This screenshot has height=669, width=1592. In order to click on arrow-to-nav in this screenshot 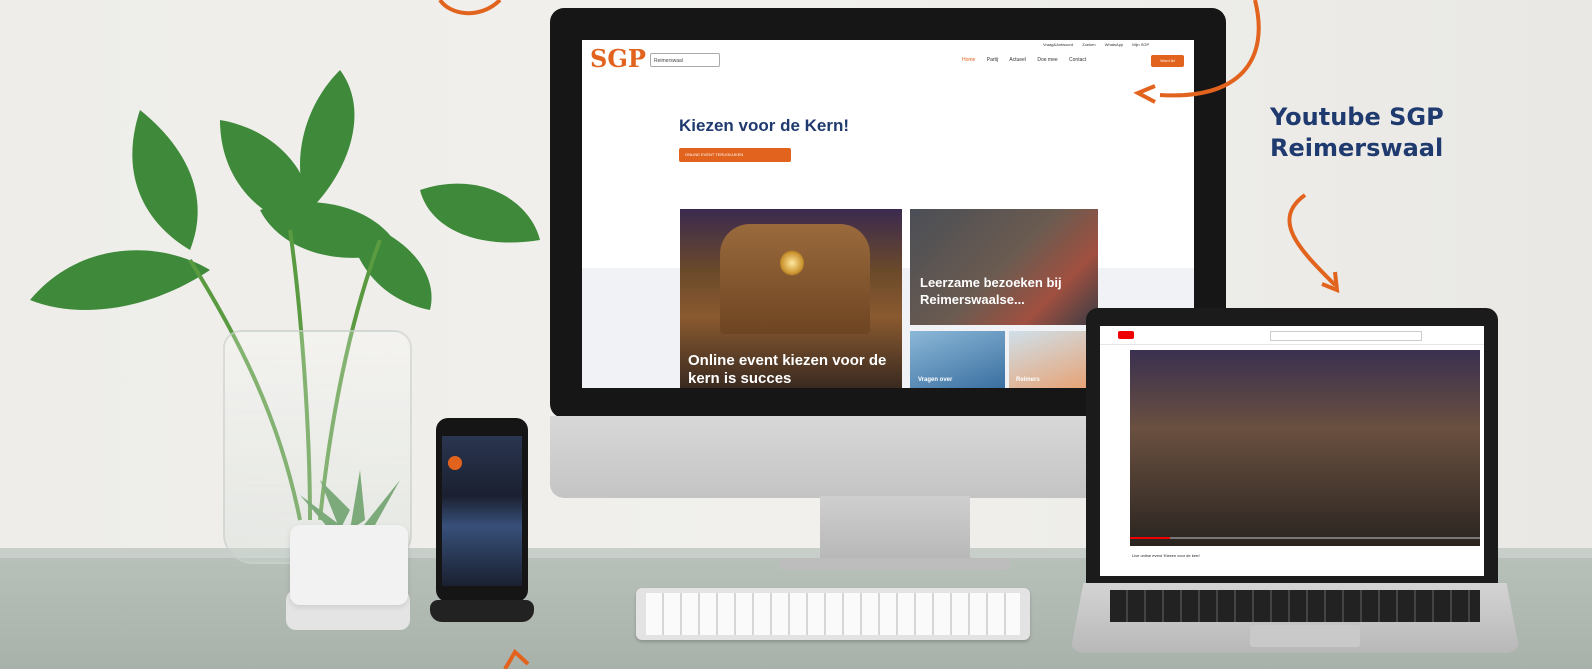, I will do `click(1210, 49)`.